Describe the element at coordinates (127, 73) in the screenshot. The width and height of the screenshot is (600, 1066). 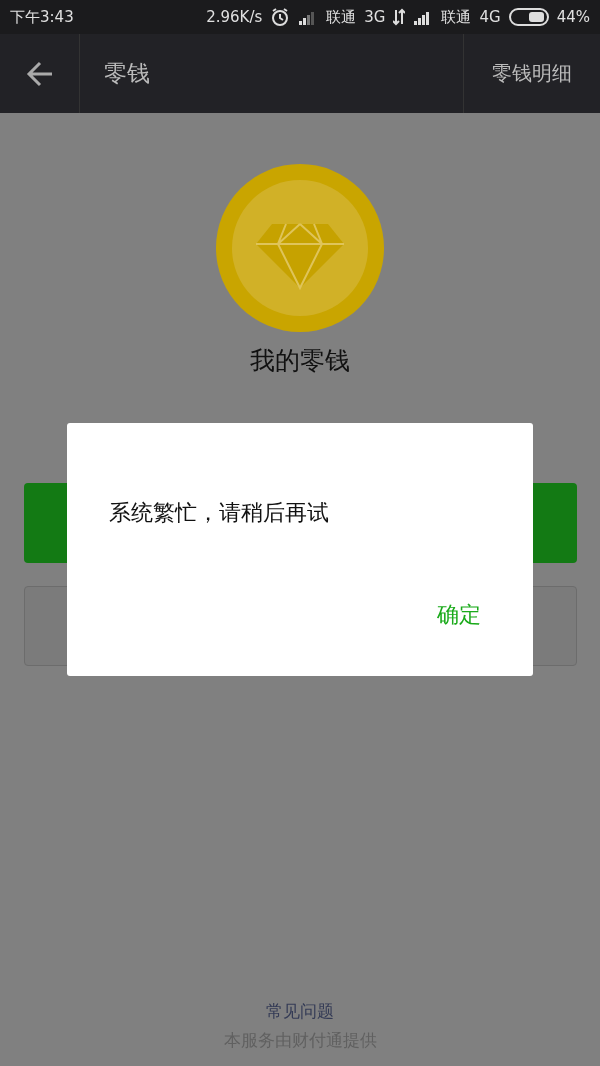
I see `page-title: 零钱` at that location.